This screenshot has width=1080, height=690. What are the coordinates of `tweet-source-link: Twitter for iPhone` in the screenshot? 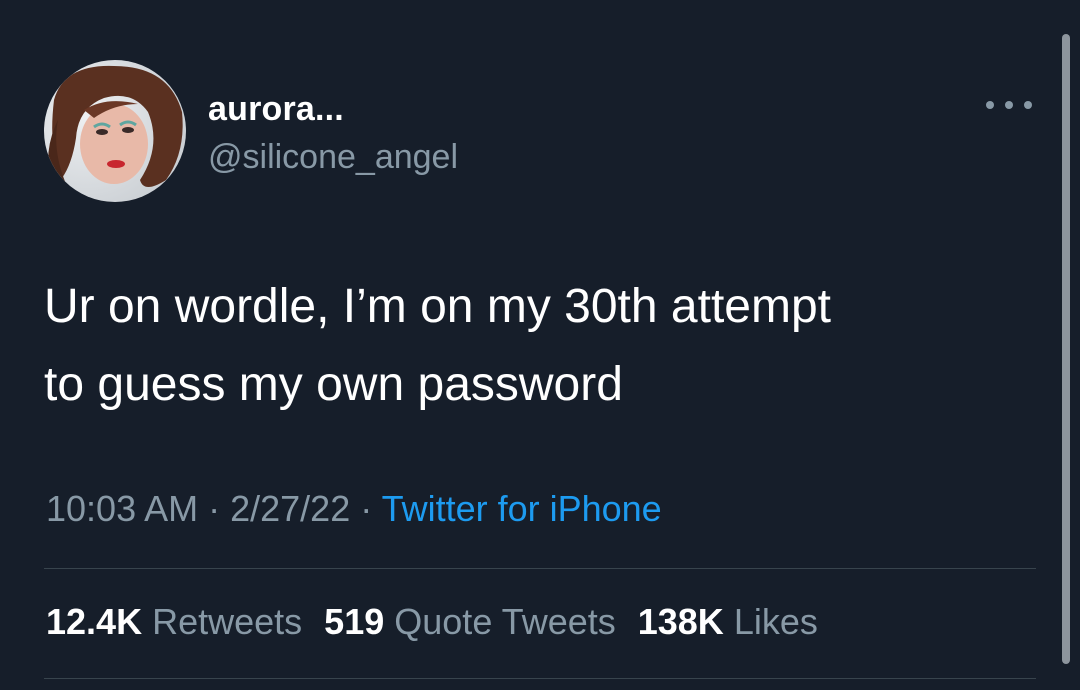 It's located at (522, 508).